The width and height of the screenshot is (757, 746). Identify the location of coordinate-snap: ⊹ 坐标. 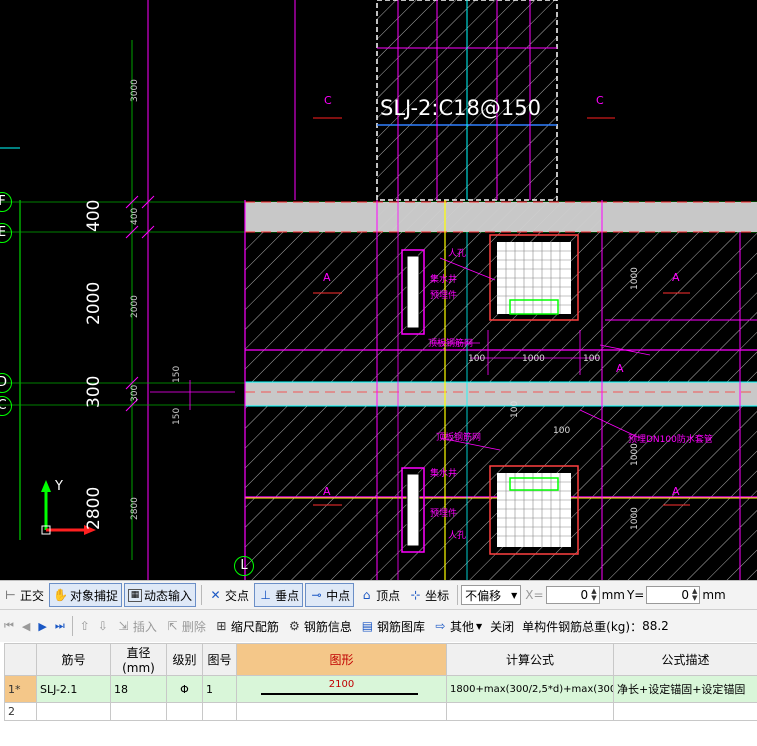
(428, 595).